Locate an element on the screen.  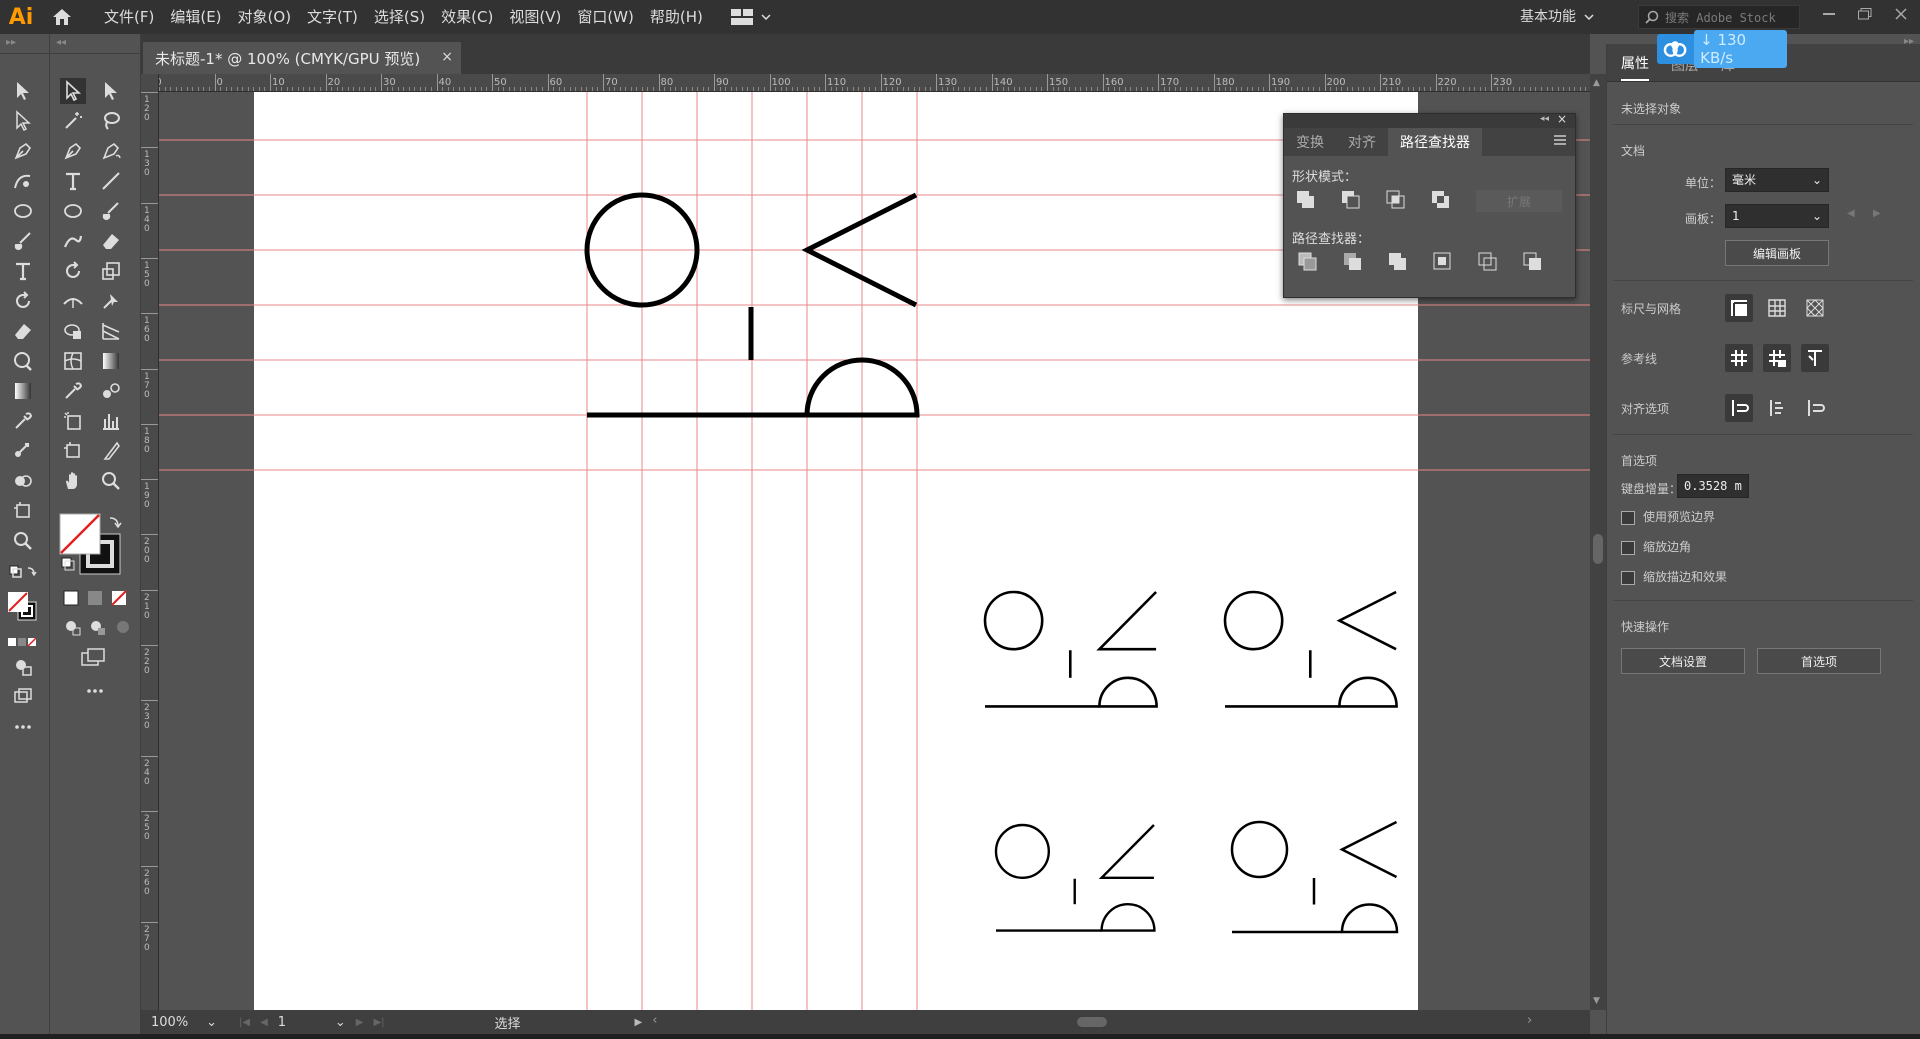
magic-wand-tool-icon is located at coordinates (73, 121).